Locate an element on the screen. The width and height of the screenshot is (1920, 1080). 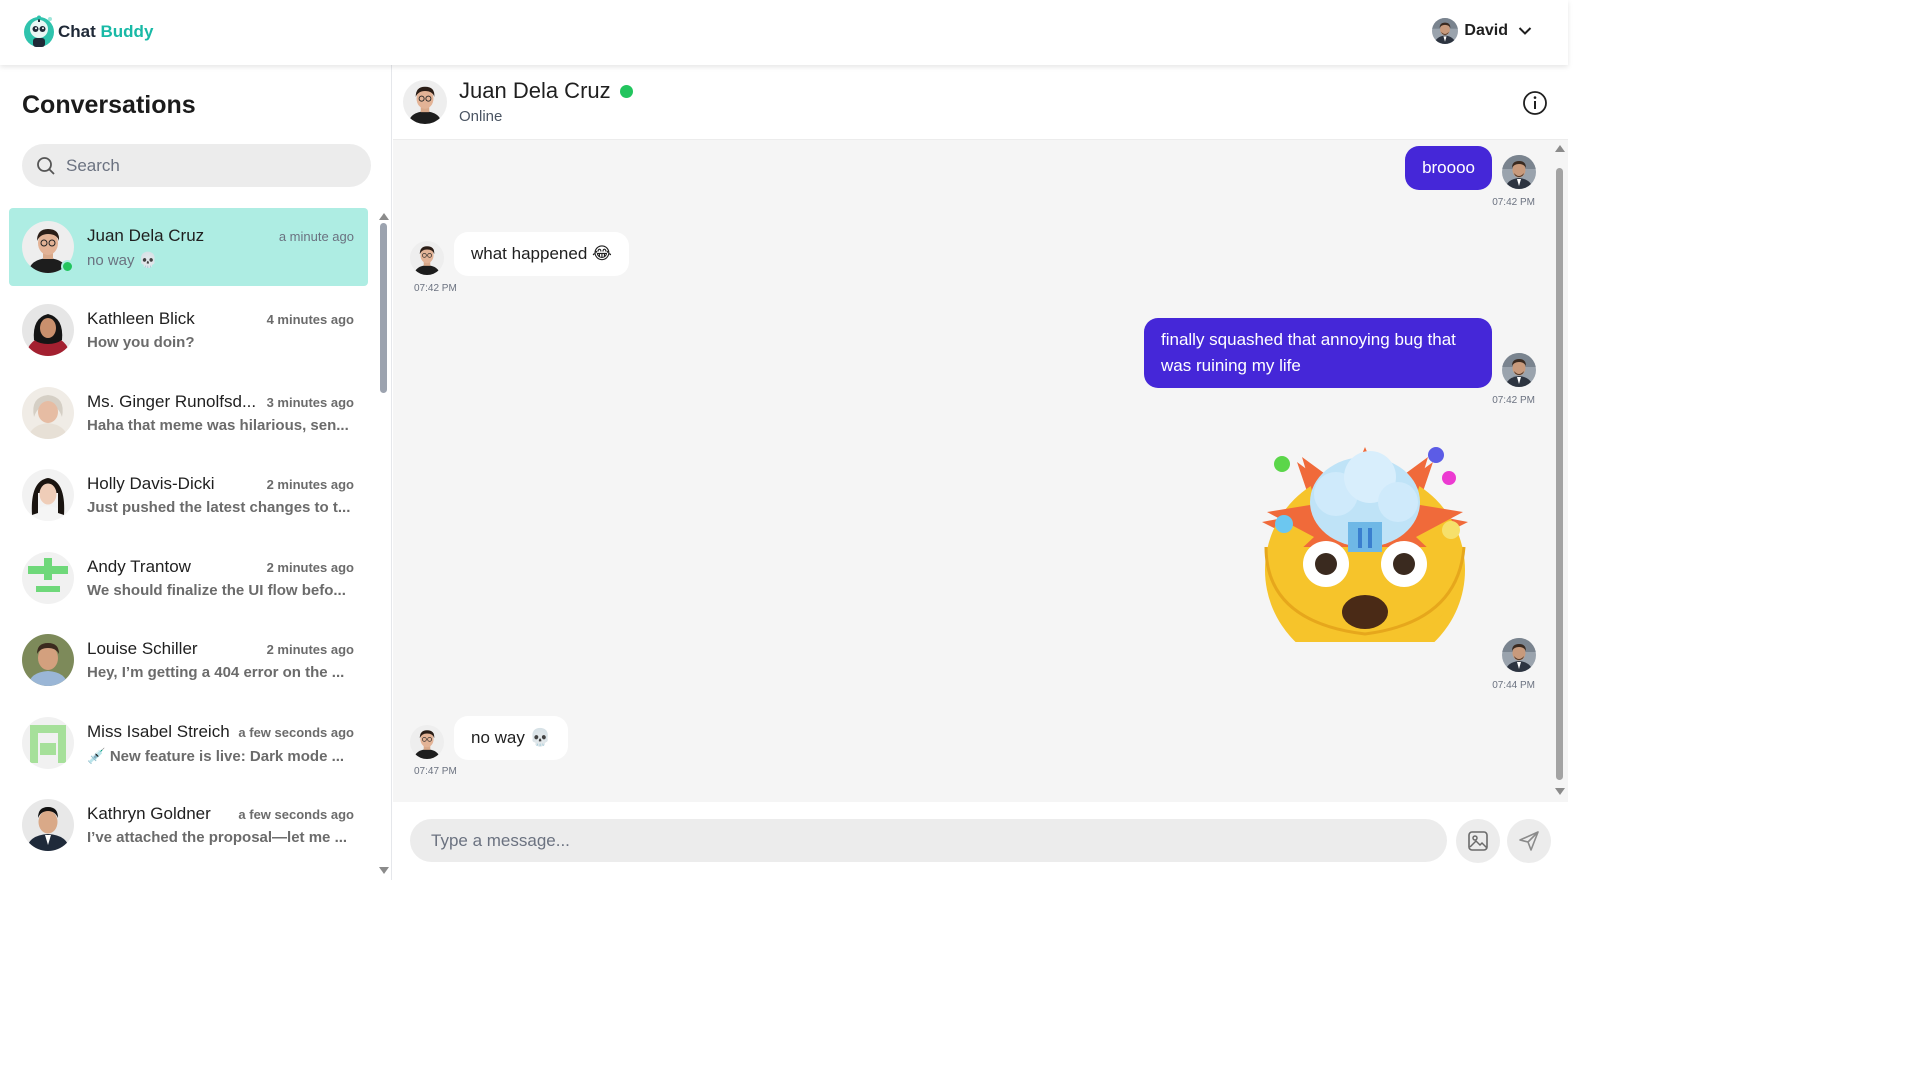
message-composer is located at coordinates (980, 841).